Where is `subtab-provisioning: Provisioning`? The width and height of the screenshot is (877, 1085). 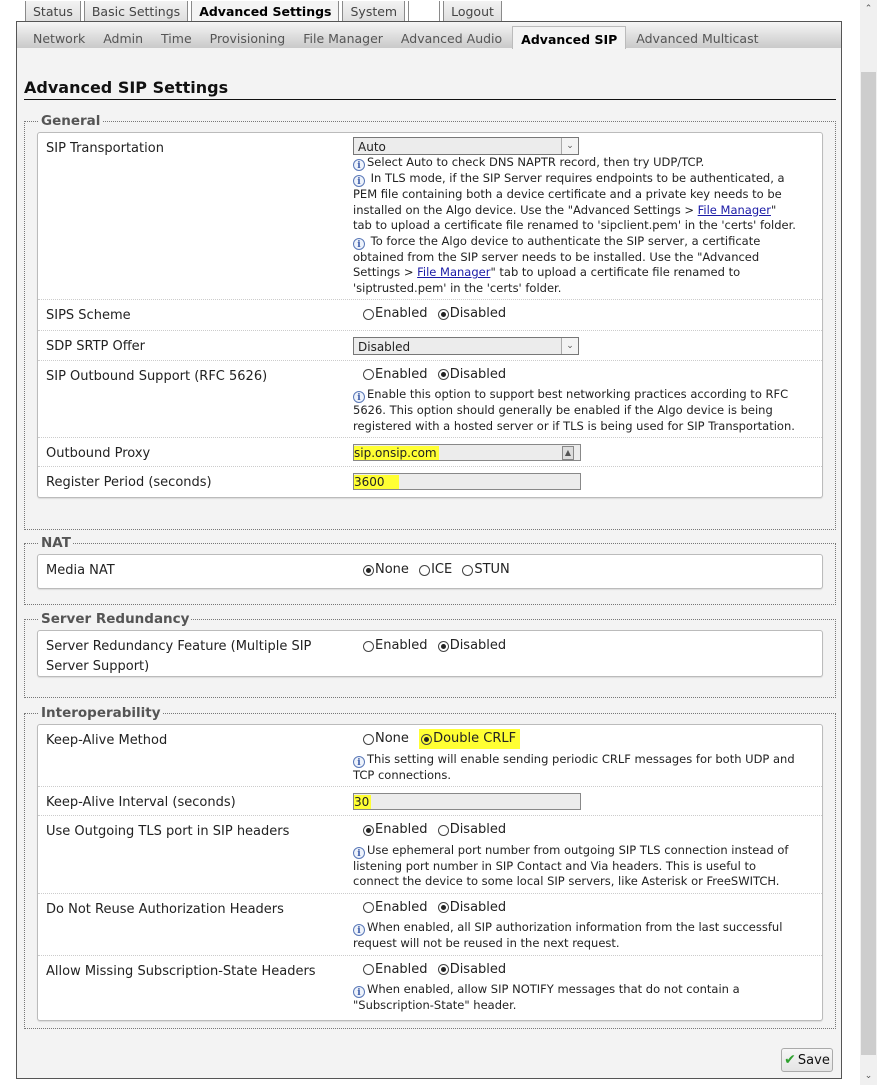 subtab-provisioning: Provisioning is located at coordinates (248, 35).